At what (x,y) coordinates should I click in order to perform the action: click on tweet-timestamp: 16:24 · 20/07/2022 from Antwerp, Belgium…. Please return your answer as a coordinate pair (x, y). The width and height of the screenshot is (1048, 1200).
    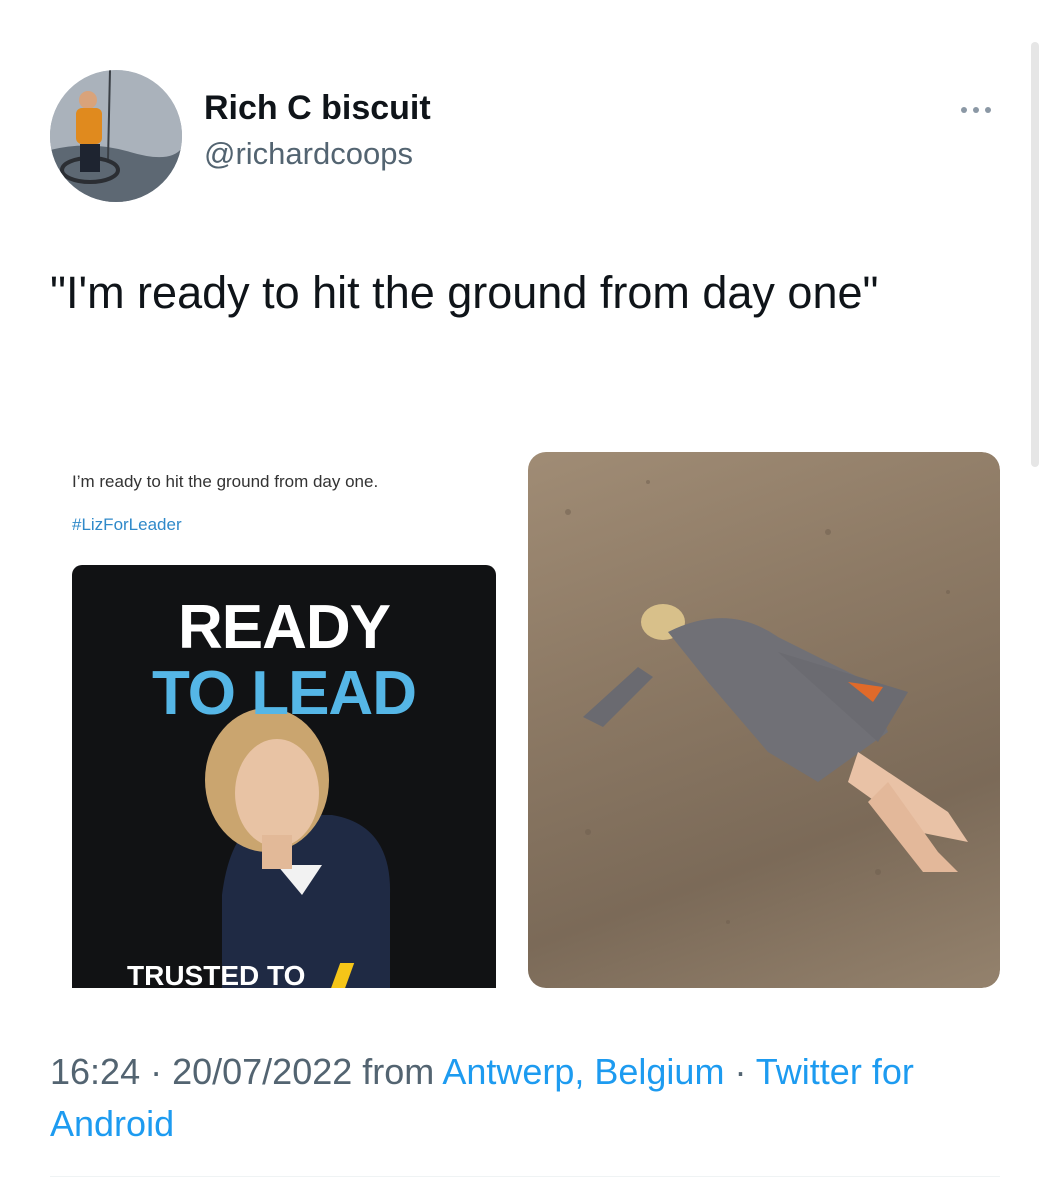
    Looking at the image, I should click on (520, 1098).